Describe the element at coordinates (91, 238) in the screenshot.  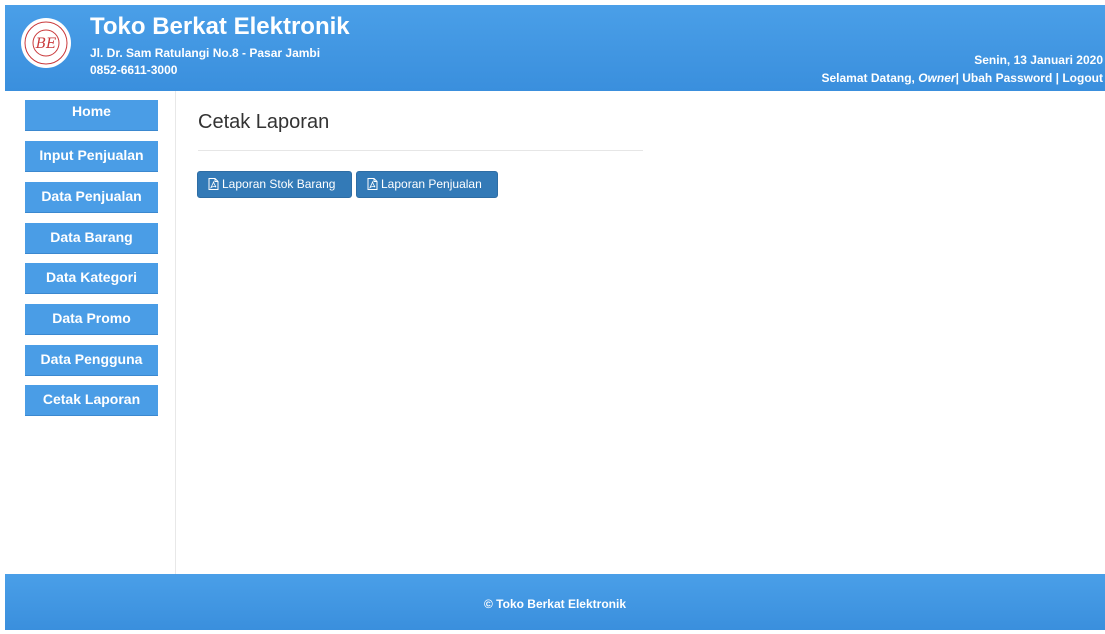
I see `sidebar-item-data-barang: Data Barang` at that location.